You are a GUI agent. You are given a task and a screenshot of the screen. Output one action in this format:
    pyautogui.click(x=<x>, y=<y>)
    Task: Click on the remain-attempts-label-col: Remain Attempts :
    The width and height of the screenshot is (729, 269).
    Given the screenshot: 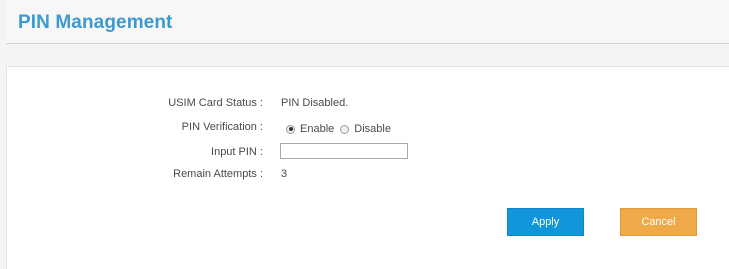 What is the action you would take?
    pyautogui.click(x=191, y=177)
    